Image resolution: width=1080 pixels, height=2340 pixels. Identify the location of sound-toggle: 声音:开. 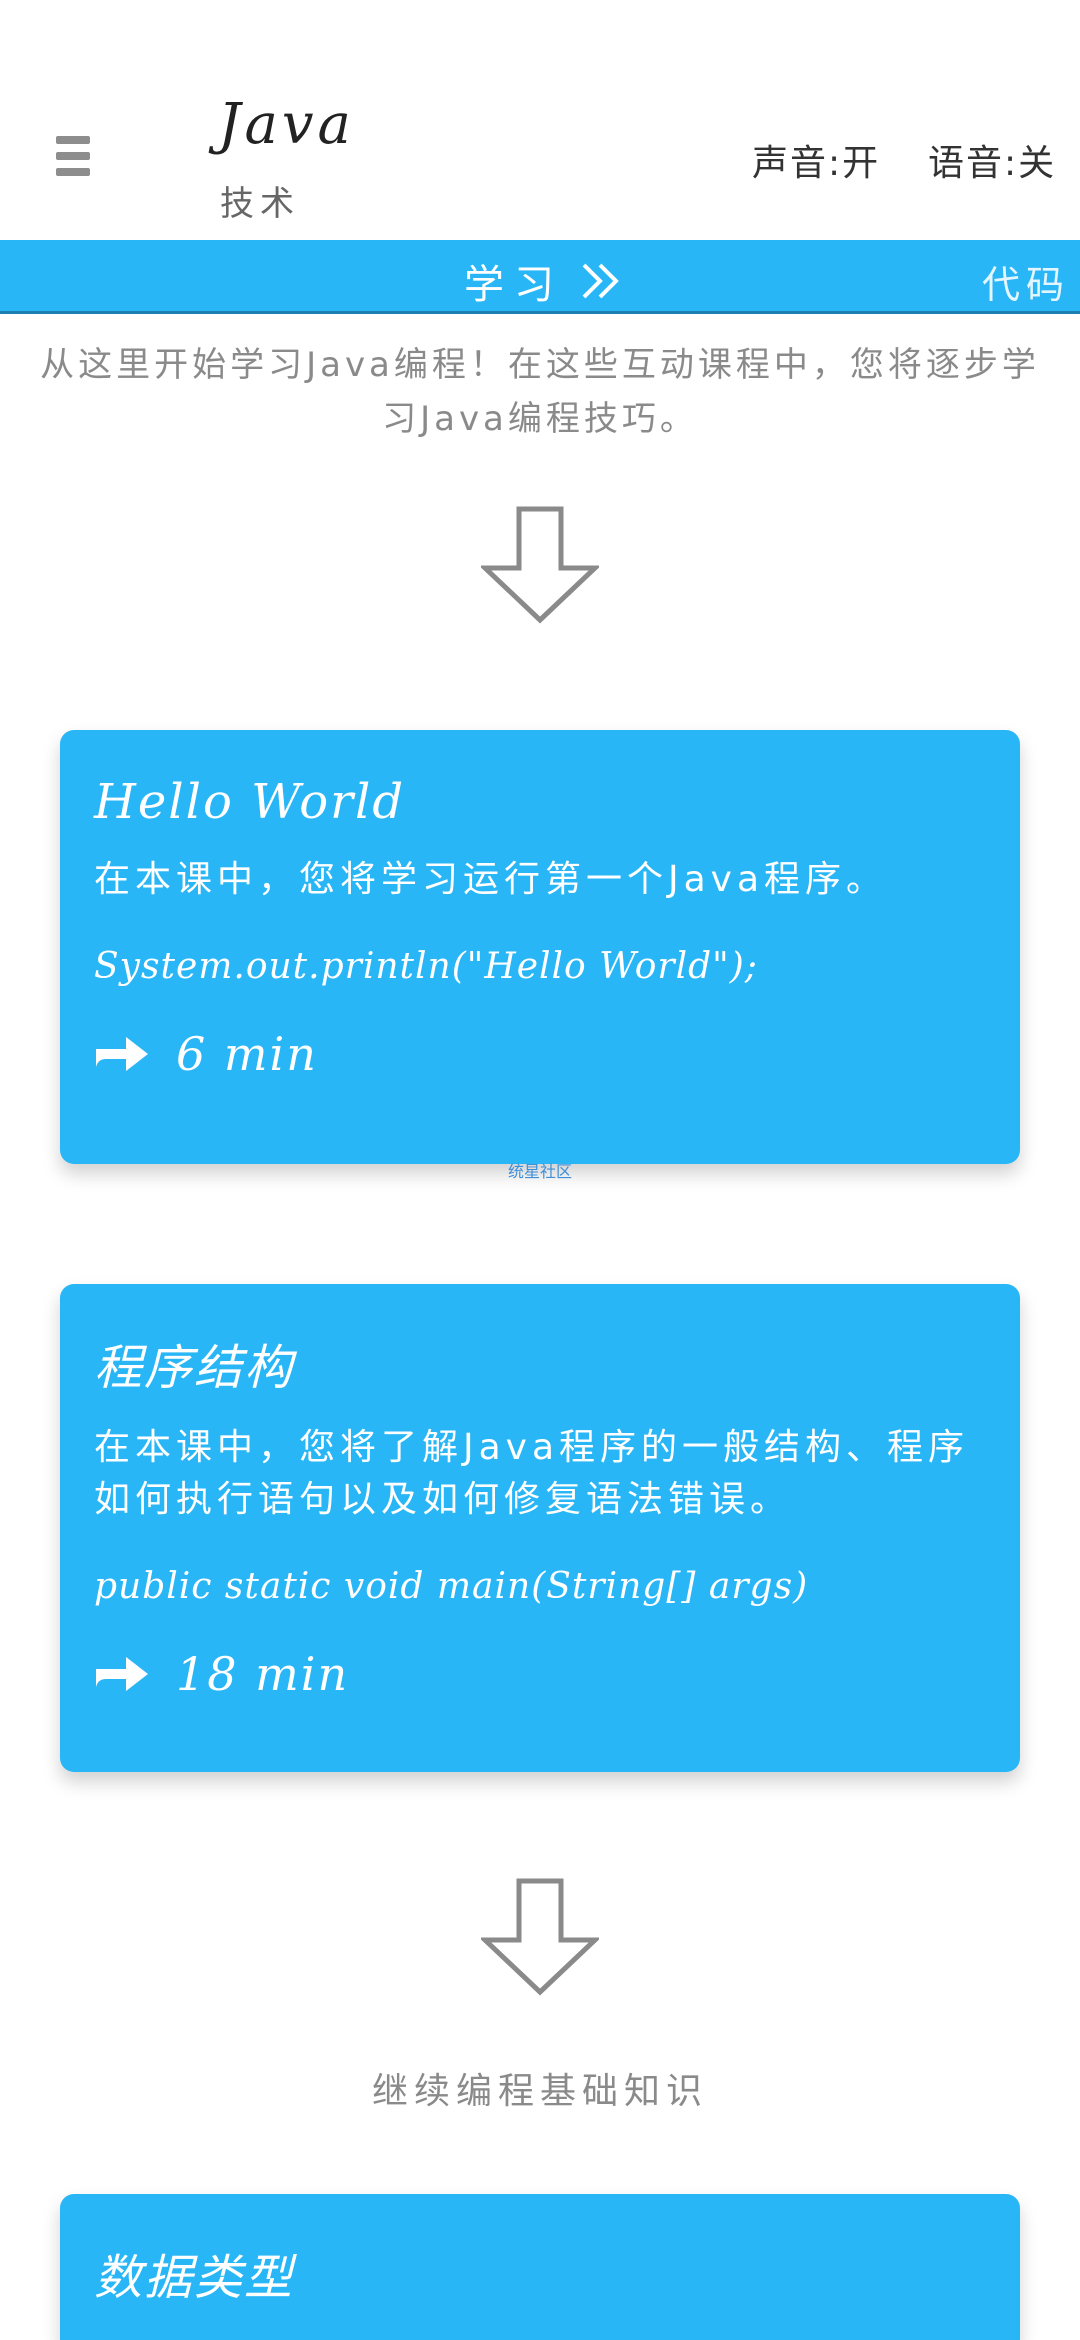
(816, 160).